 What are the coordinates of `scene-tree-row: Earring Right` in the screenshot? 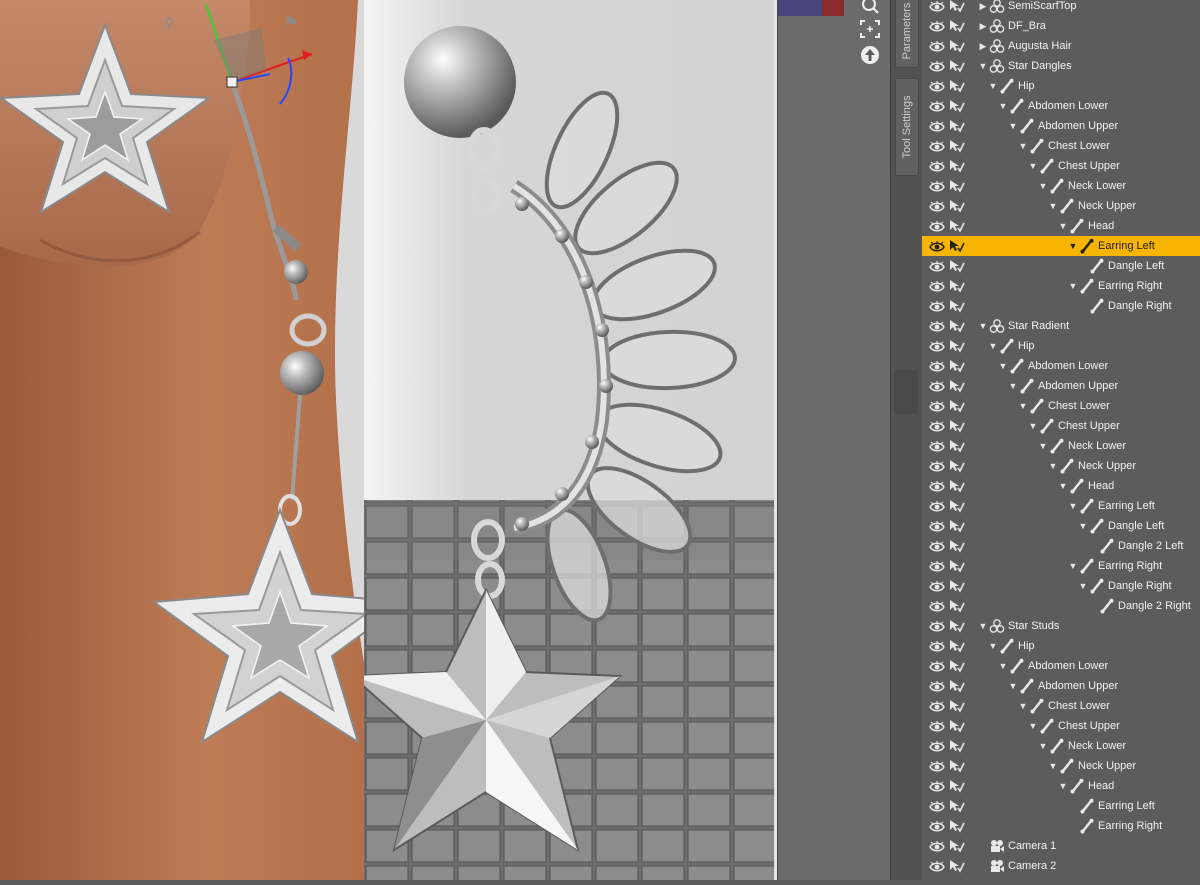 It's located at (1061, 826).